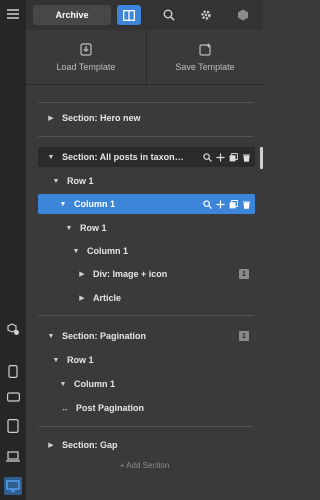 The width and height of the screenshot is (320, 500). I want to click on tree-item-post-pagination: ↔ Post Pagination, so click(146, 408).